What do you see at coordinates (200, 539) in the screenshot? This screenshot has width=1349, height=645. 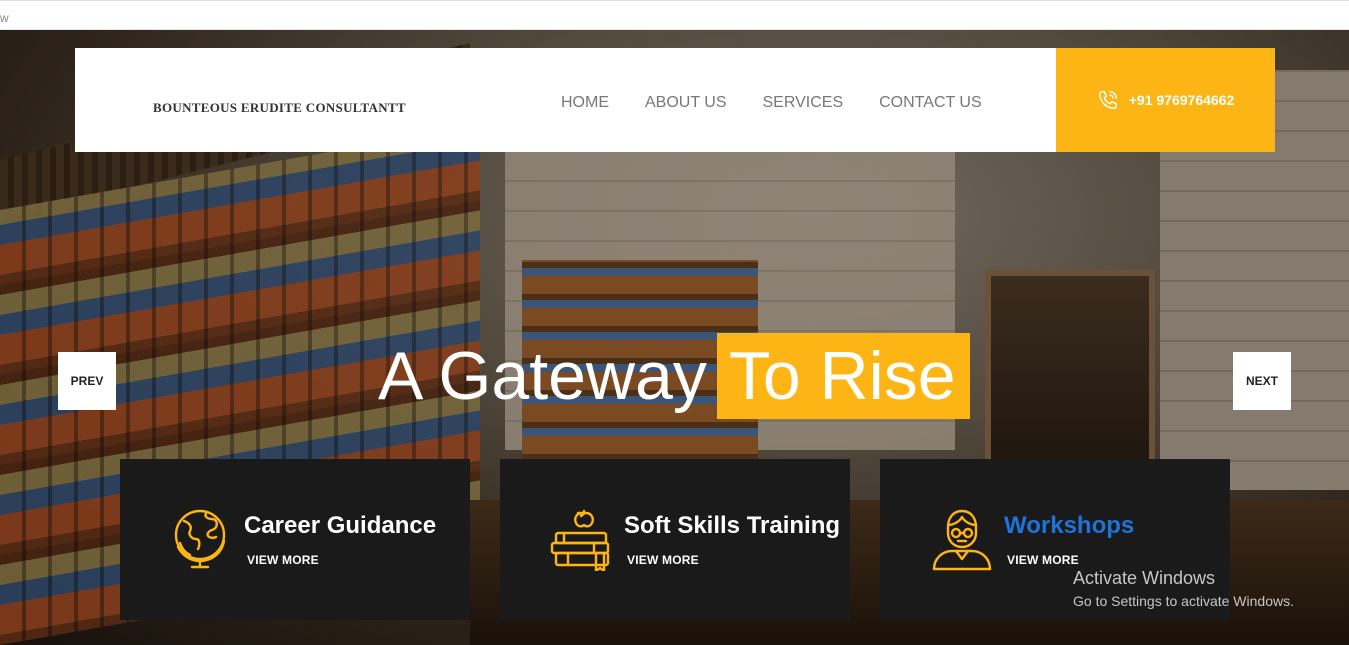 I see `globe-icon` at bounding box center [200, 539].